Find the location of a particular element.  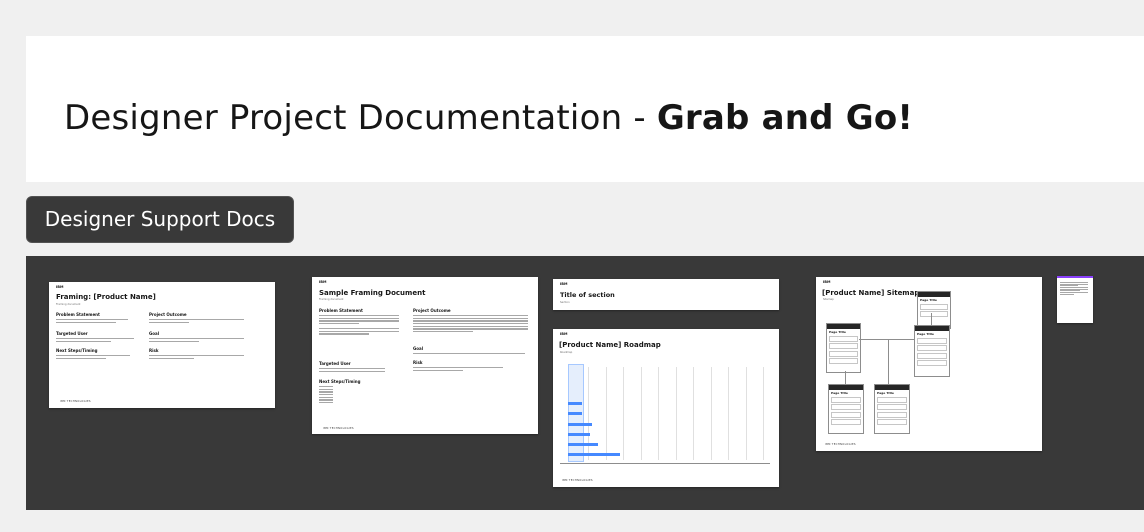

doc-thumbnail is located at coordinates (1075, 299).